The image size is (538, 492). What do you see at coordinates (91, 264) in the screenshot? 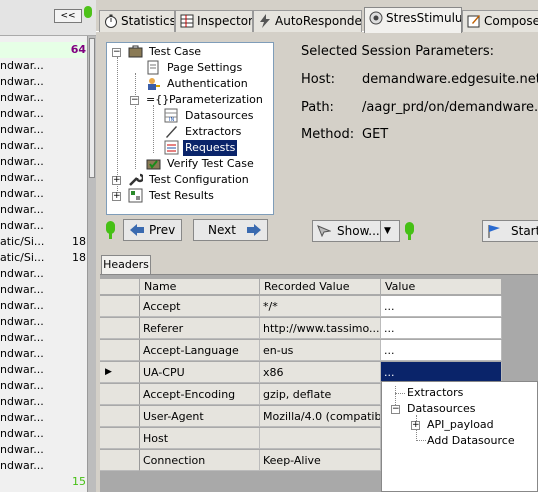
I see `session-list-scrollbar` at bounding box center [91, 264].